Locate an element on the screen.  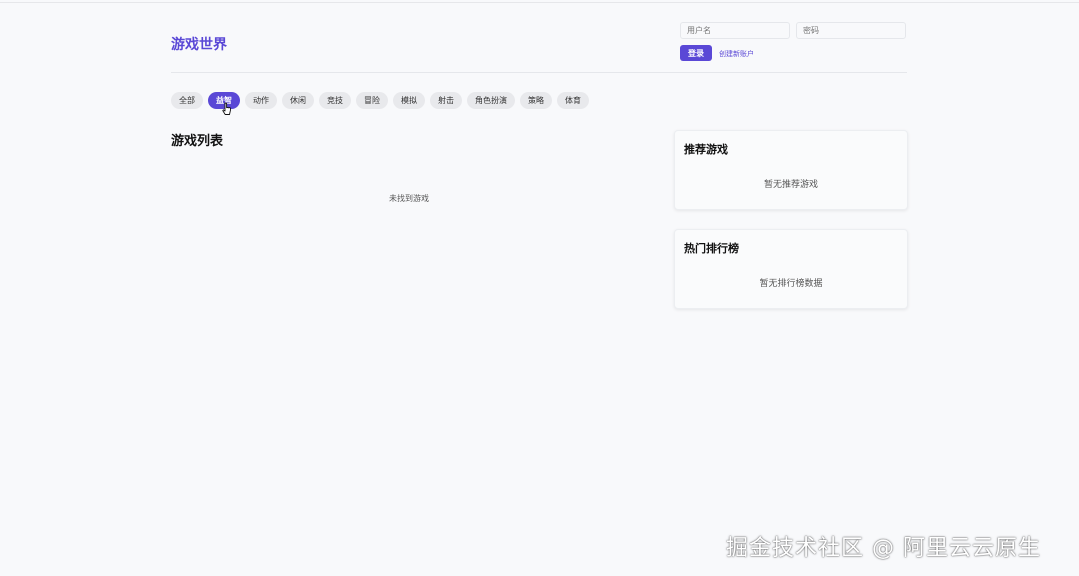
username-input is located at coordinates (735, 30).